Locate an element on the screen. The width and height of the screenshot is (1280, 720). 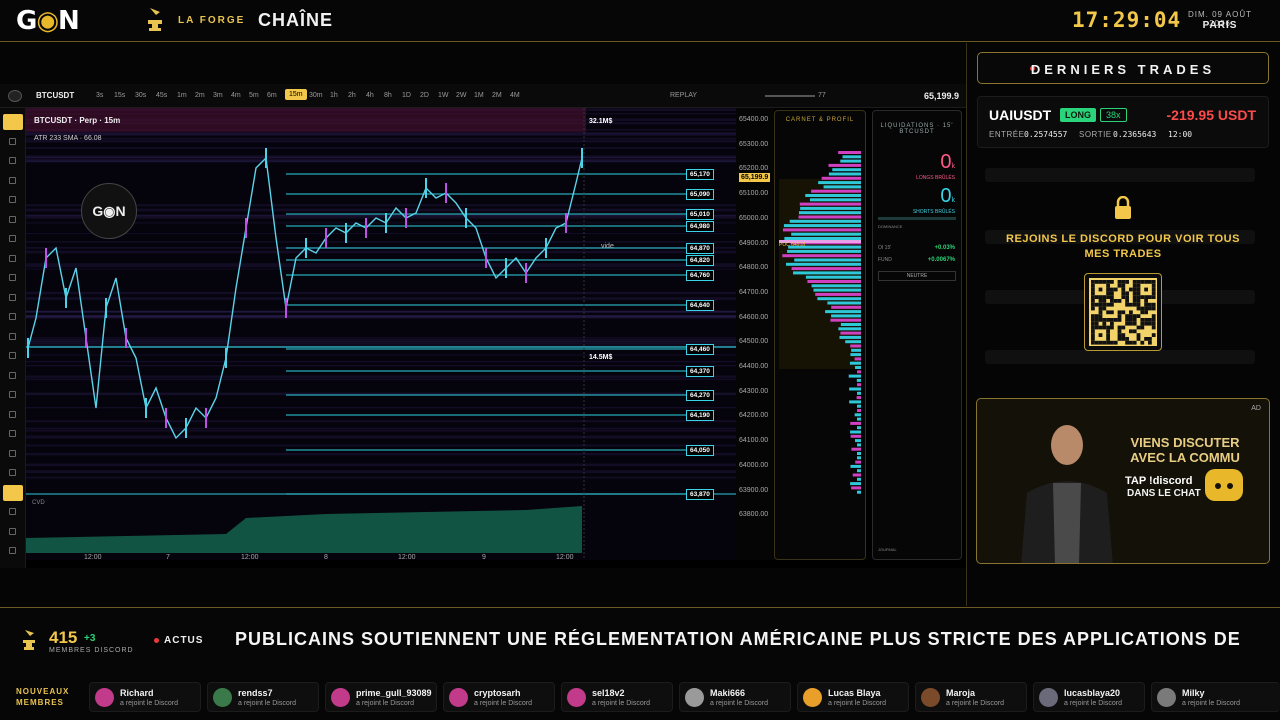
timeframe-1W: 1W is located at coordinates (443, 95).